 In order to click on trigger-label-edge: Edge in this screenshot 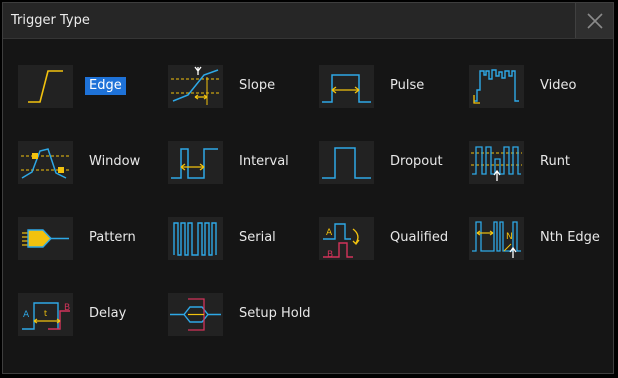, I will do `click(105, 86)`.